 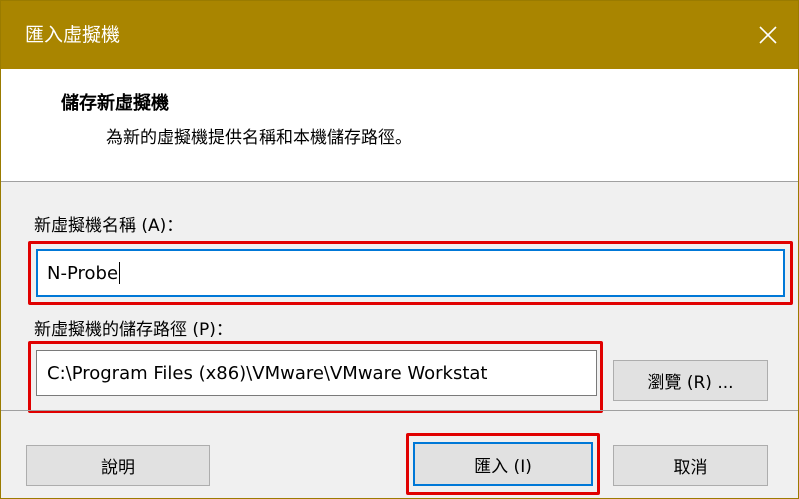 What do you see at coordinates (399, 35) in the screenshot?
I see `title-bar: 匯入虛擬機` at bounding box center [399, 35].